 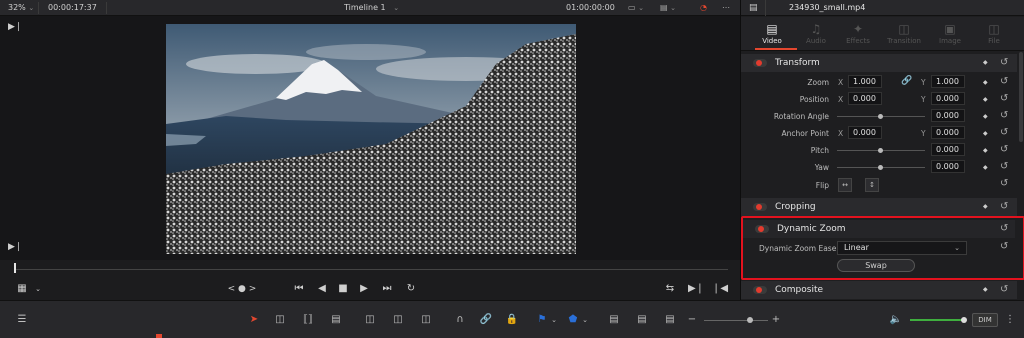 What do you see at coordinates (902, 248) in the screenshot?
I see `dynamic-zoom-ease-select: Linear ⌄` at bounding box center [902, 248].